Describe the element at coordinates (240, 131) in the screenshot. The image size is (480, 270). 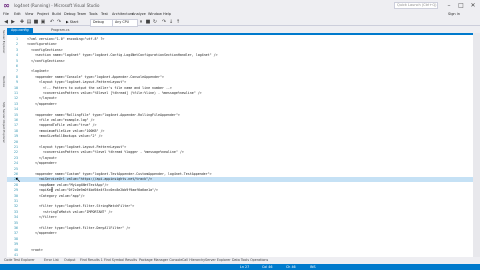
I see `code-line: 18 <maximumFileSize value="100KB" />` at that location.